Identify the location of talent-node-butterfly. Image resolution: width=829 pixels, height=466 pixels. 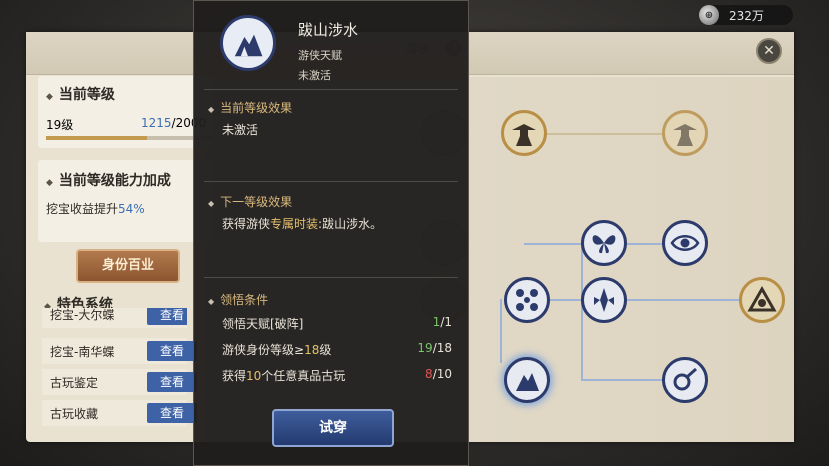
(604, 243).